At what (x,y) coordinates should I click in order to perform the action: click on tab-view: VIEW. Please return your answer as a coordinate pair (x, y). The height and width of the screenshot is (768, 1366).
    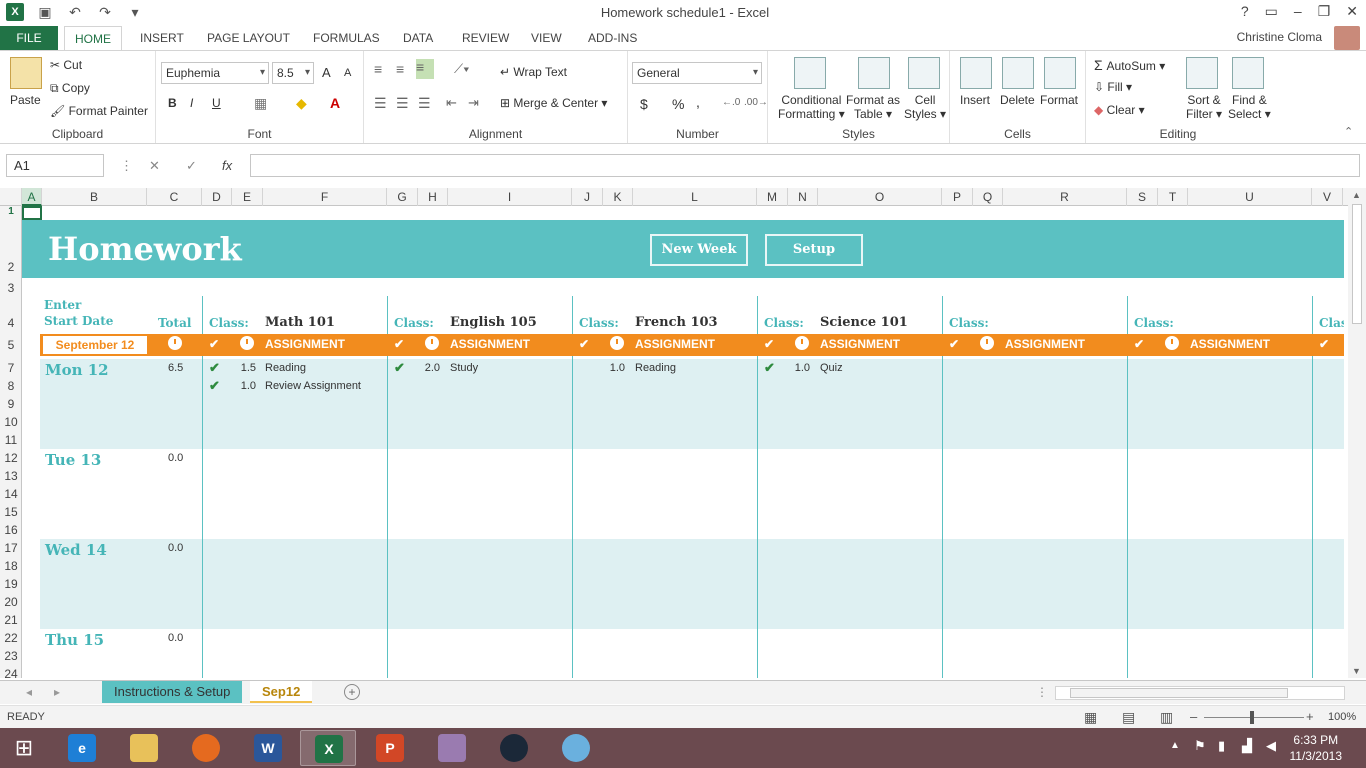
    Looking at the image, I should click on (546, 38).